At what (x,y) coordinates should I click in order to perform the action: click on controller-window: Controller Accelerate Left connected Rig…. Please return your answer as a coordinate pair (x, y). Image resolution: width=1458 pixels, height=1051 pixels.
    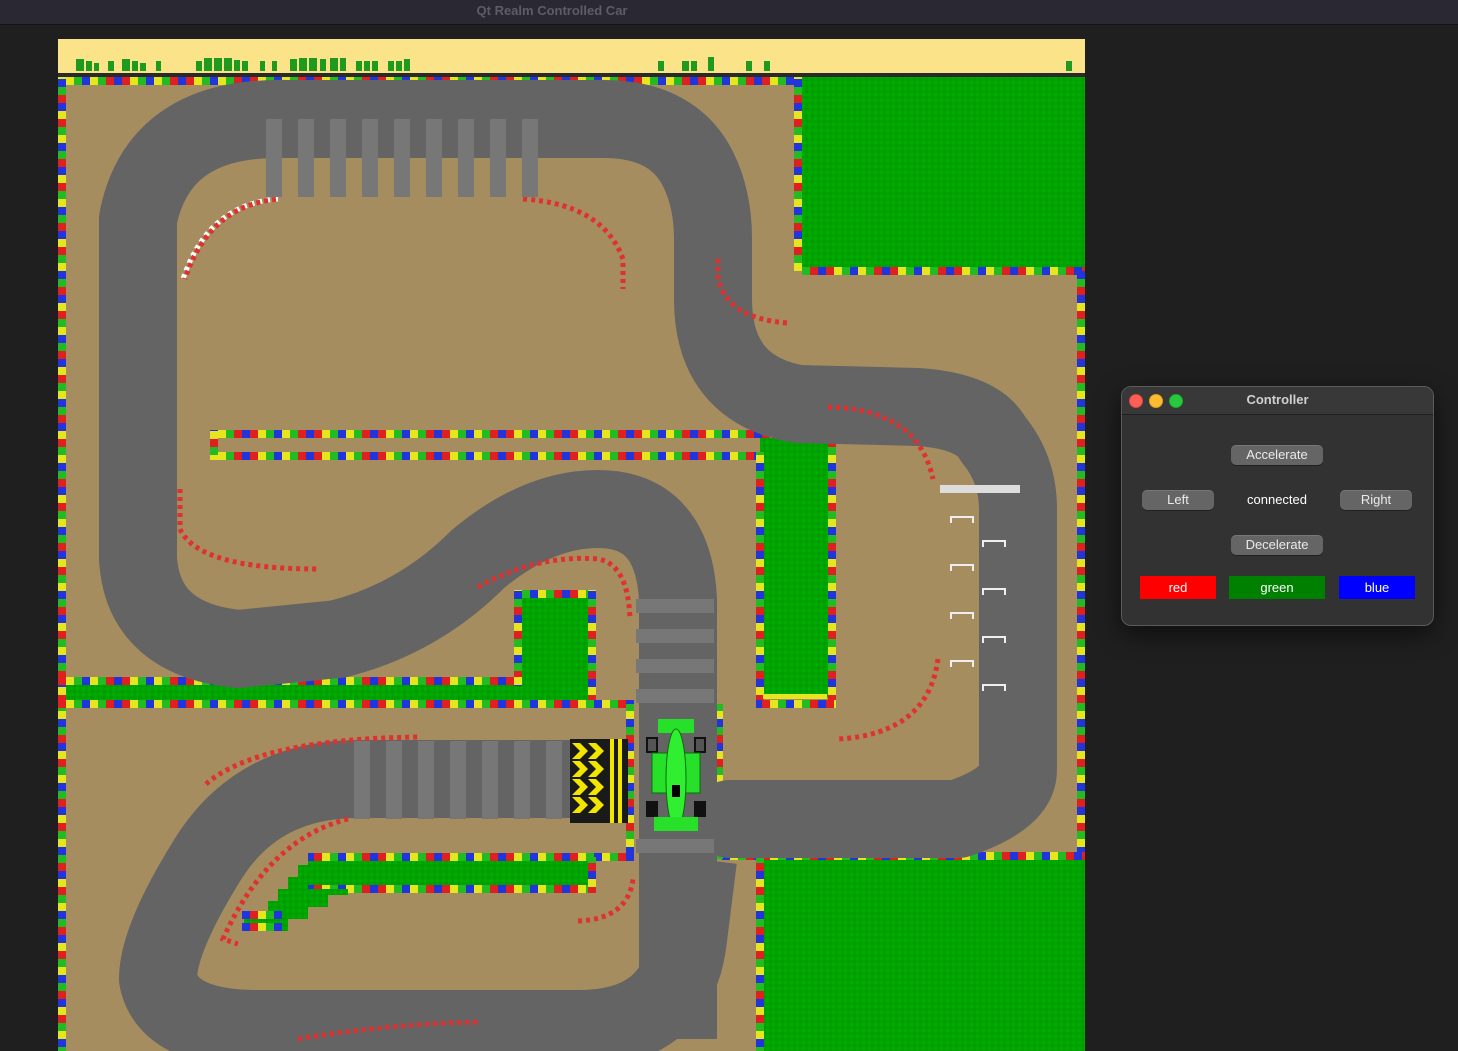
    Looking at the image, I should click on (1277, 506).